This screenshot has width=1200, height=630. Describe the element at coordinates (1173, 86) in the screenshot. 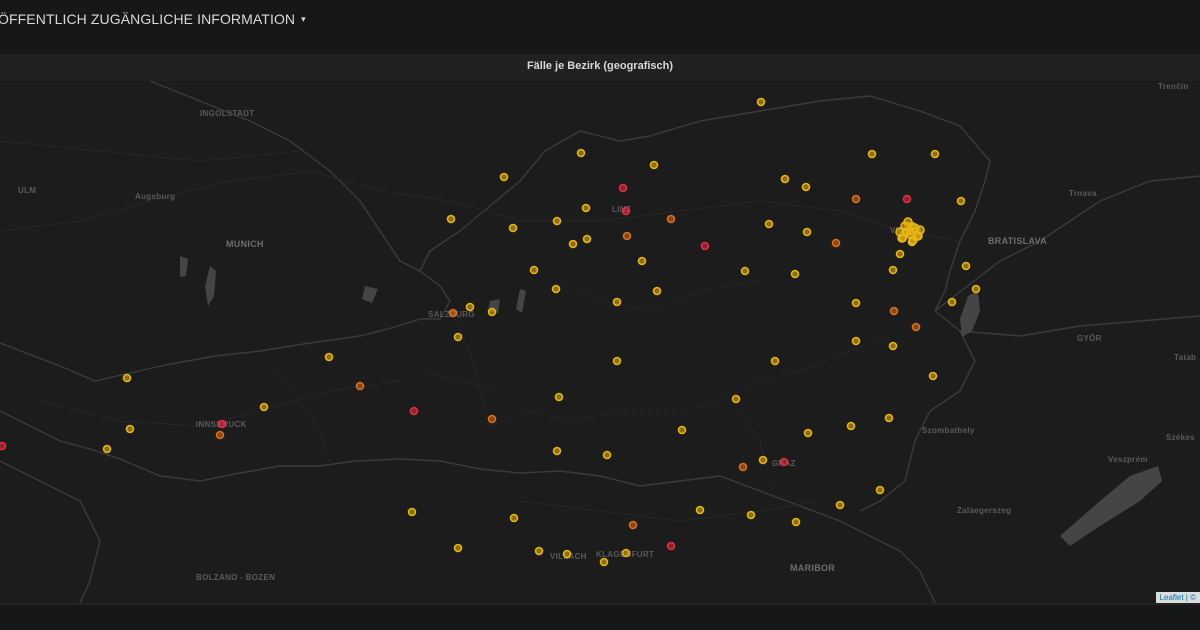

I see `place-label-trencin: Trenčín` at that location.